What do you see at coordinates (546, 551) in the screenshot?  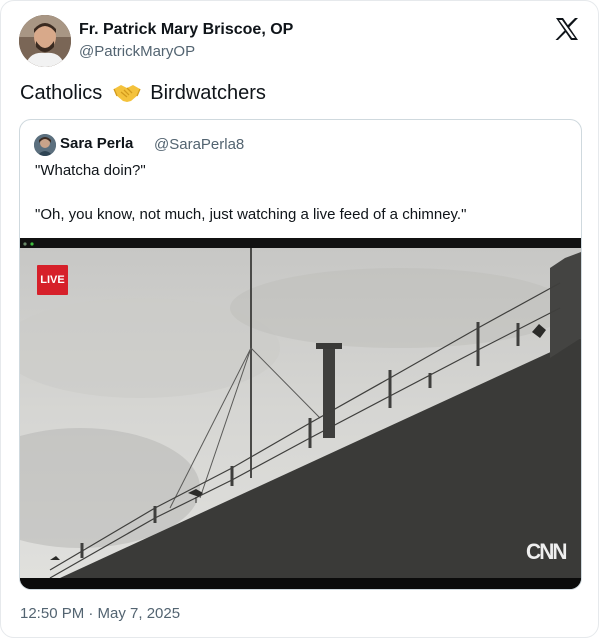 I see `cnn-watermark: CNN` at bounding box center [546, 551].